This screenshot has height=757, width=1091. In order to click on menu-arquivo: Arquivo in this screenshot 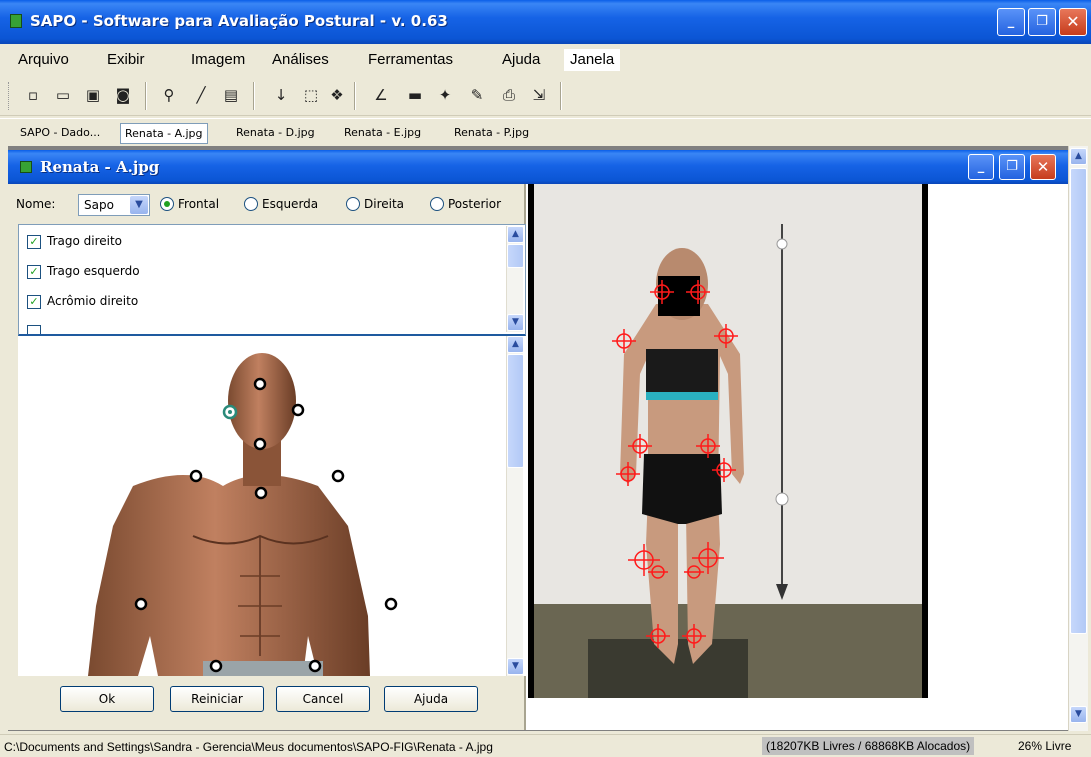, I will do `click(43, 59)`.